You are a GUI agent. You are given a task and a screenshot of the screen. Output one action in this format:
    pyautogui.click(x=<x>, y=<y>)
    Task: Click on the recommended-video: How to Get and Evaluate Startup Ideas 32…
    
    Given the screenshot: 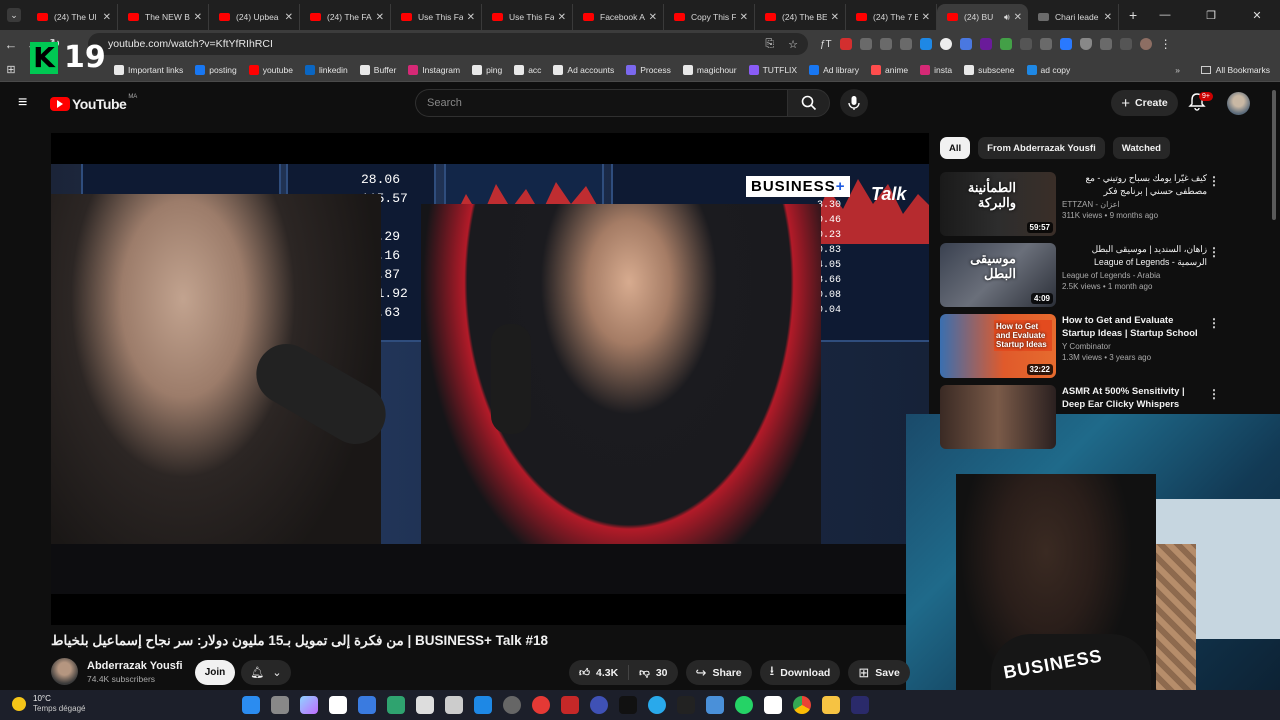 What is the action you would take?
    pyautogui.click(x=1105, y=347)
    